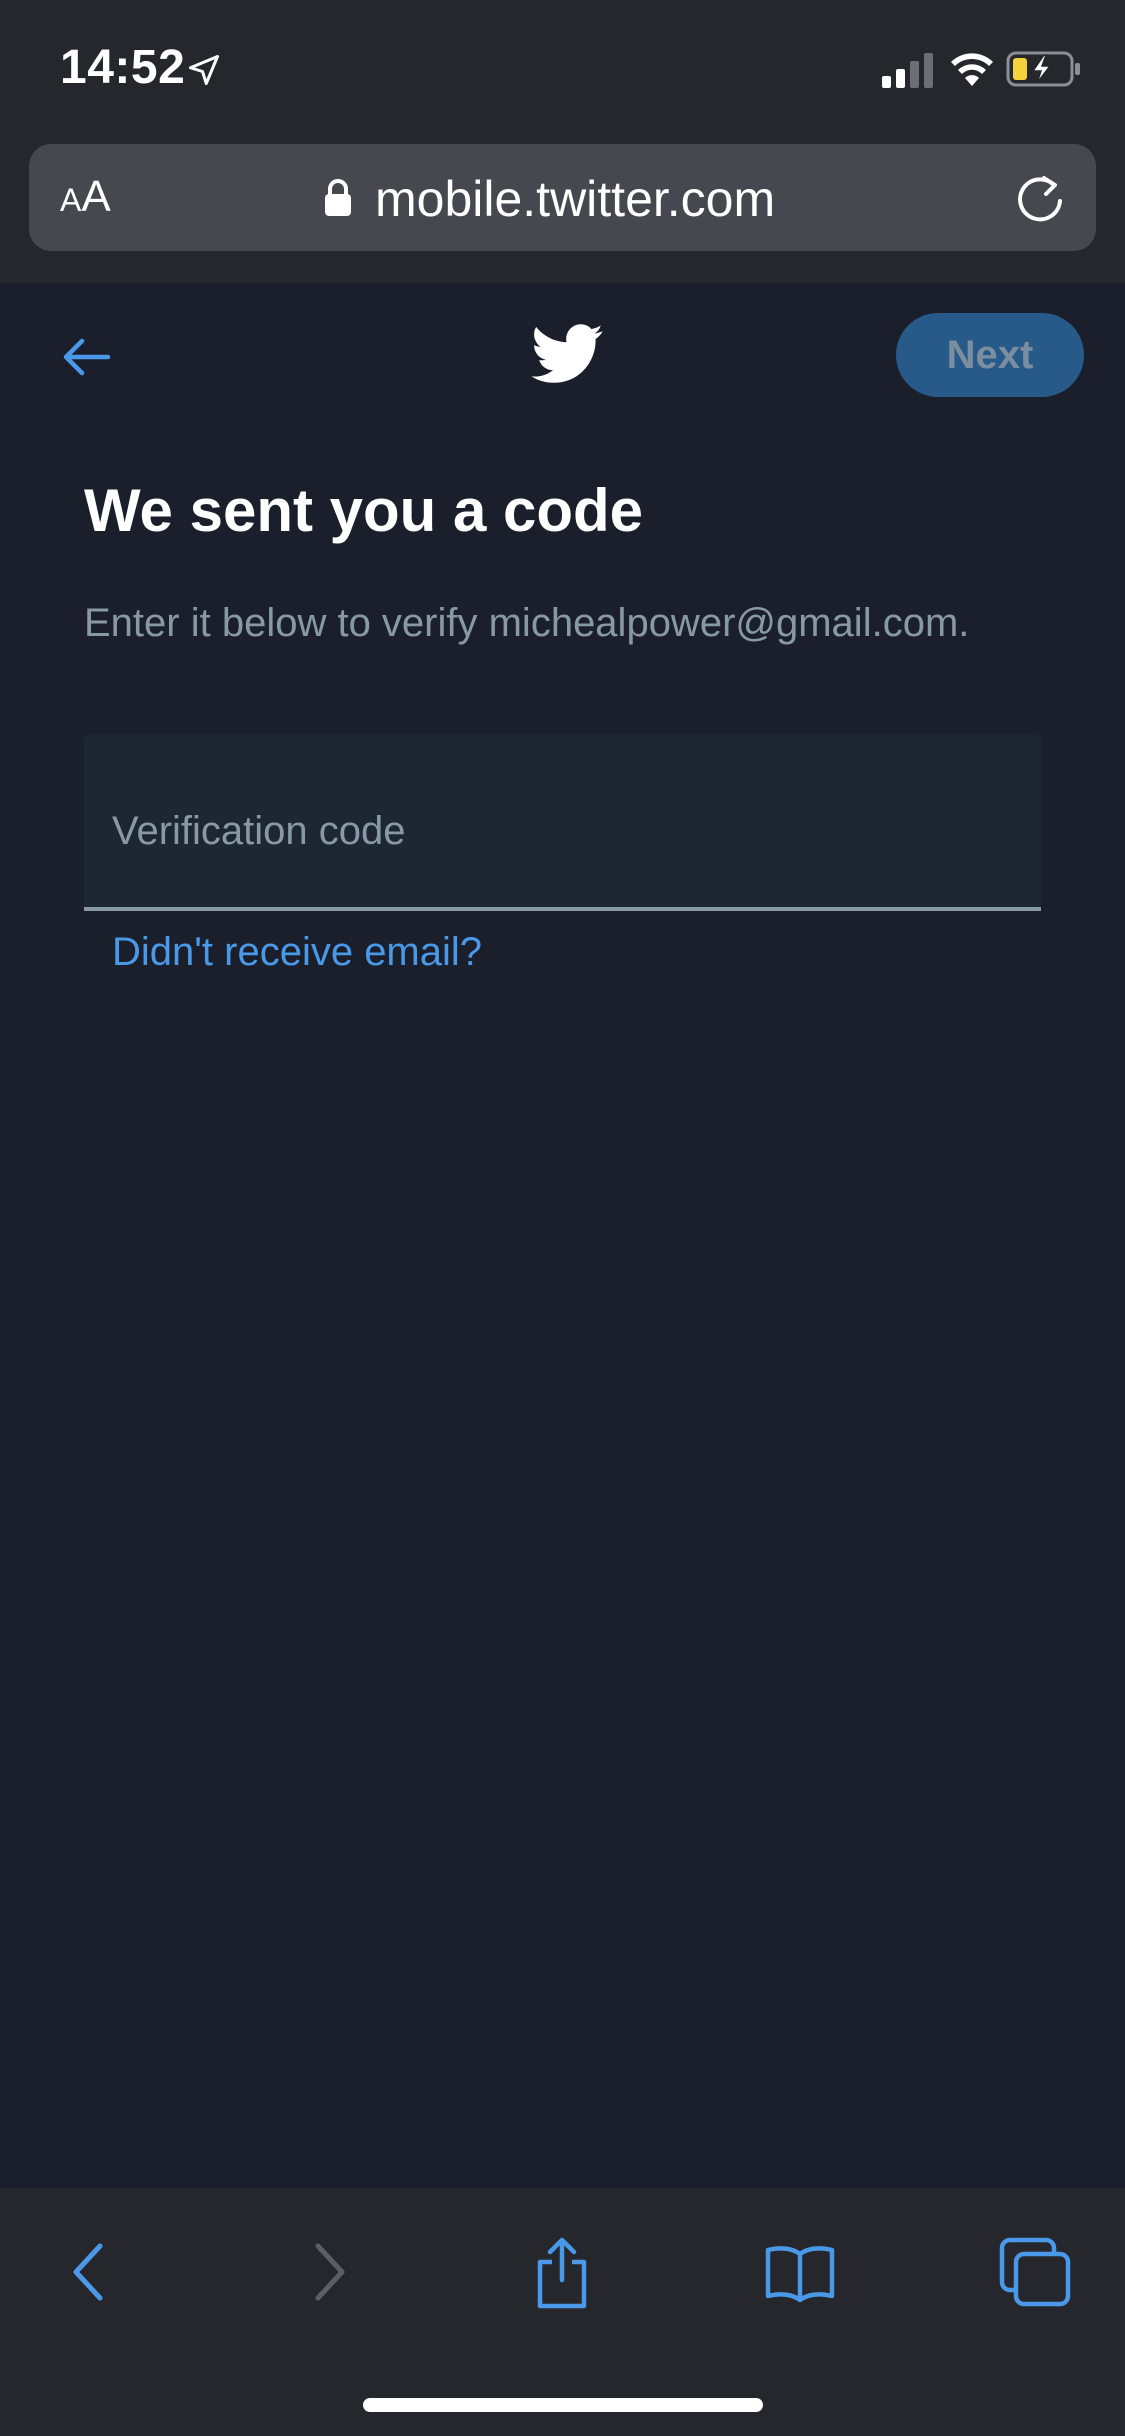  What do you see at coordinates (1040, 199) in the screenshot?
I see `reload-icon` at bounding box center [1040, 199].